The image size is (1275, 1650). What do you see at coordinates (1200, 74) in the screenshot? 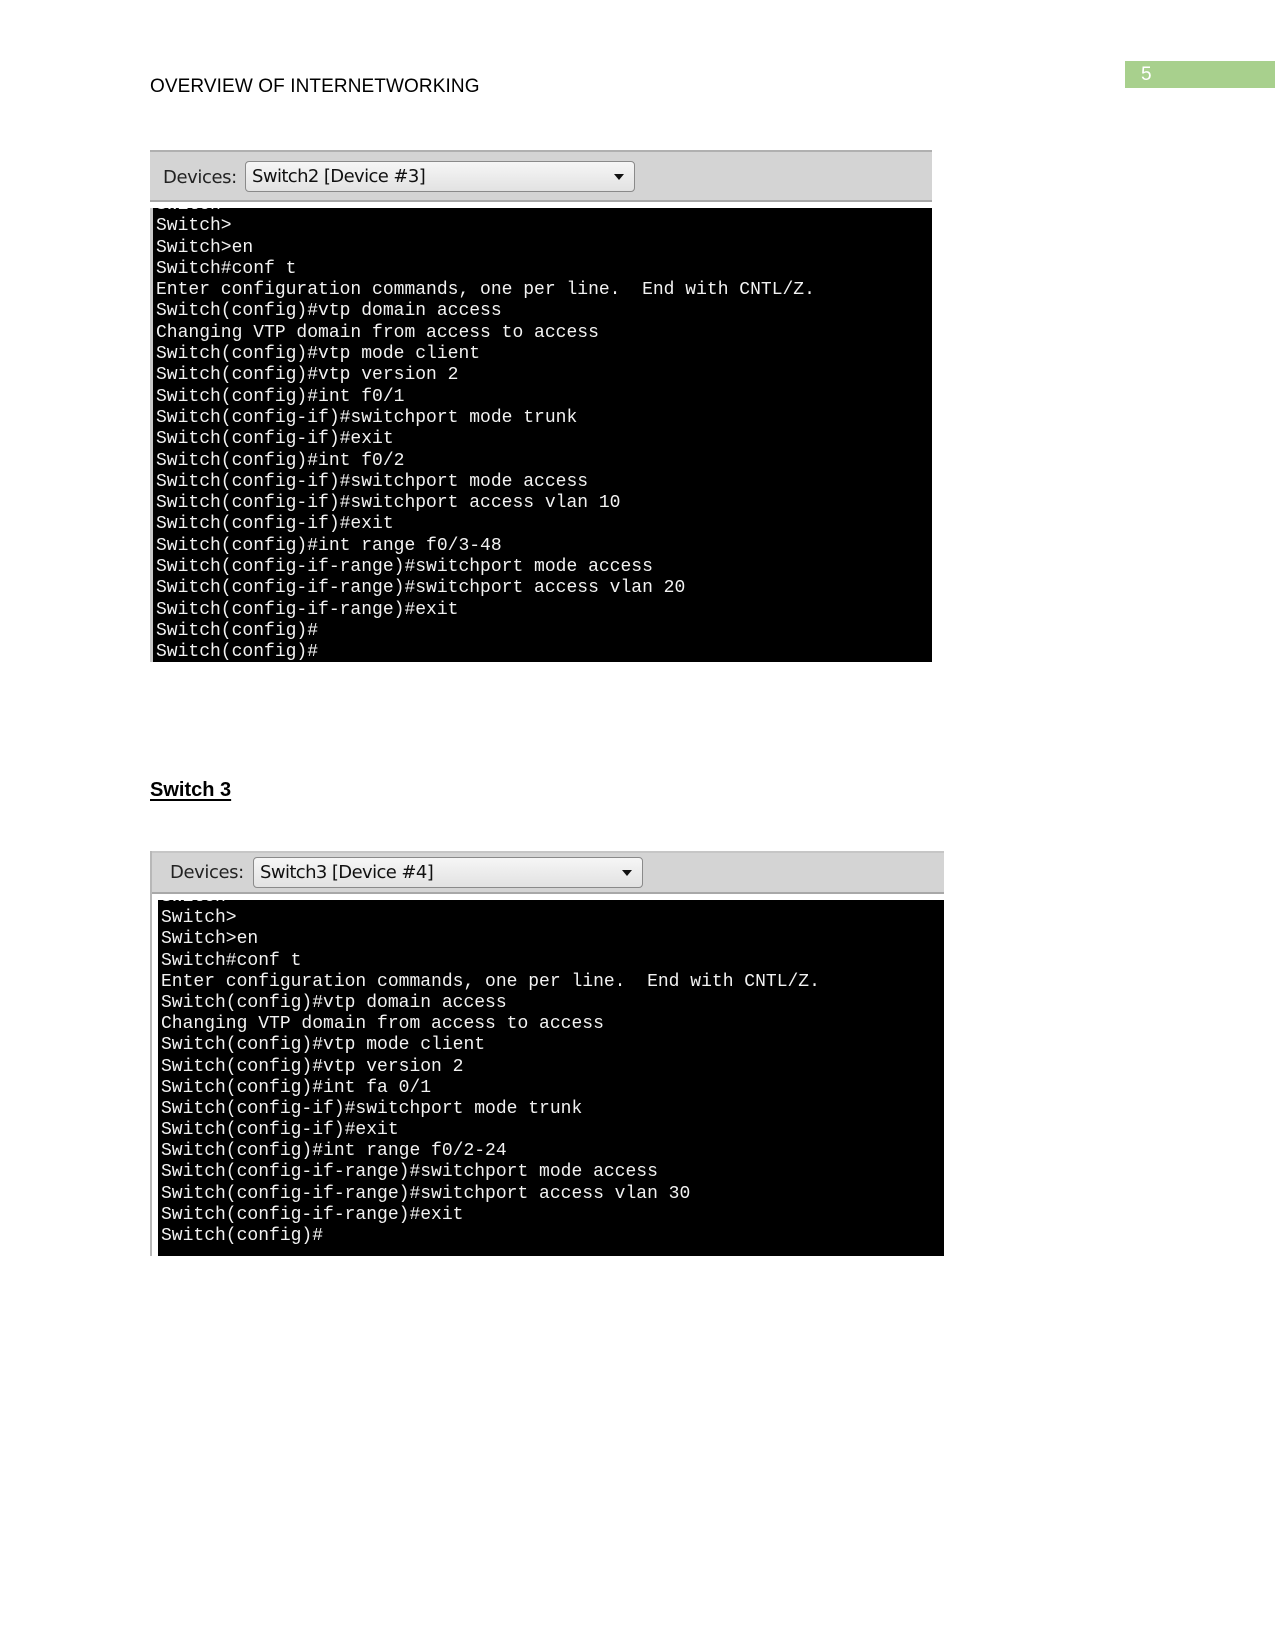
I see `page-number: 5` at bounding box center [1200, 74].